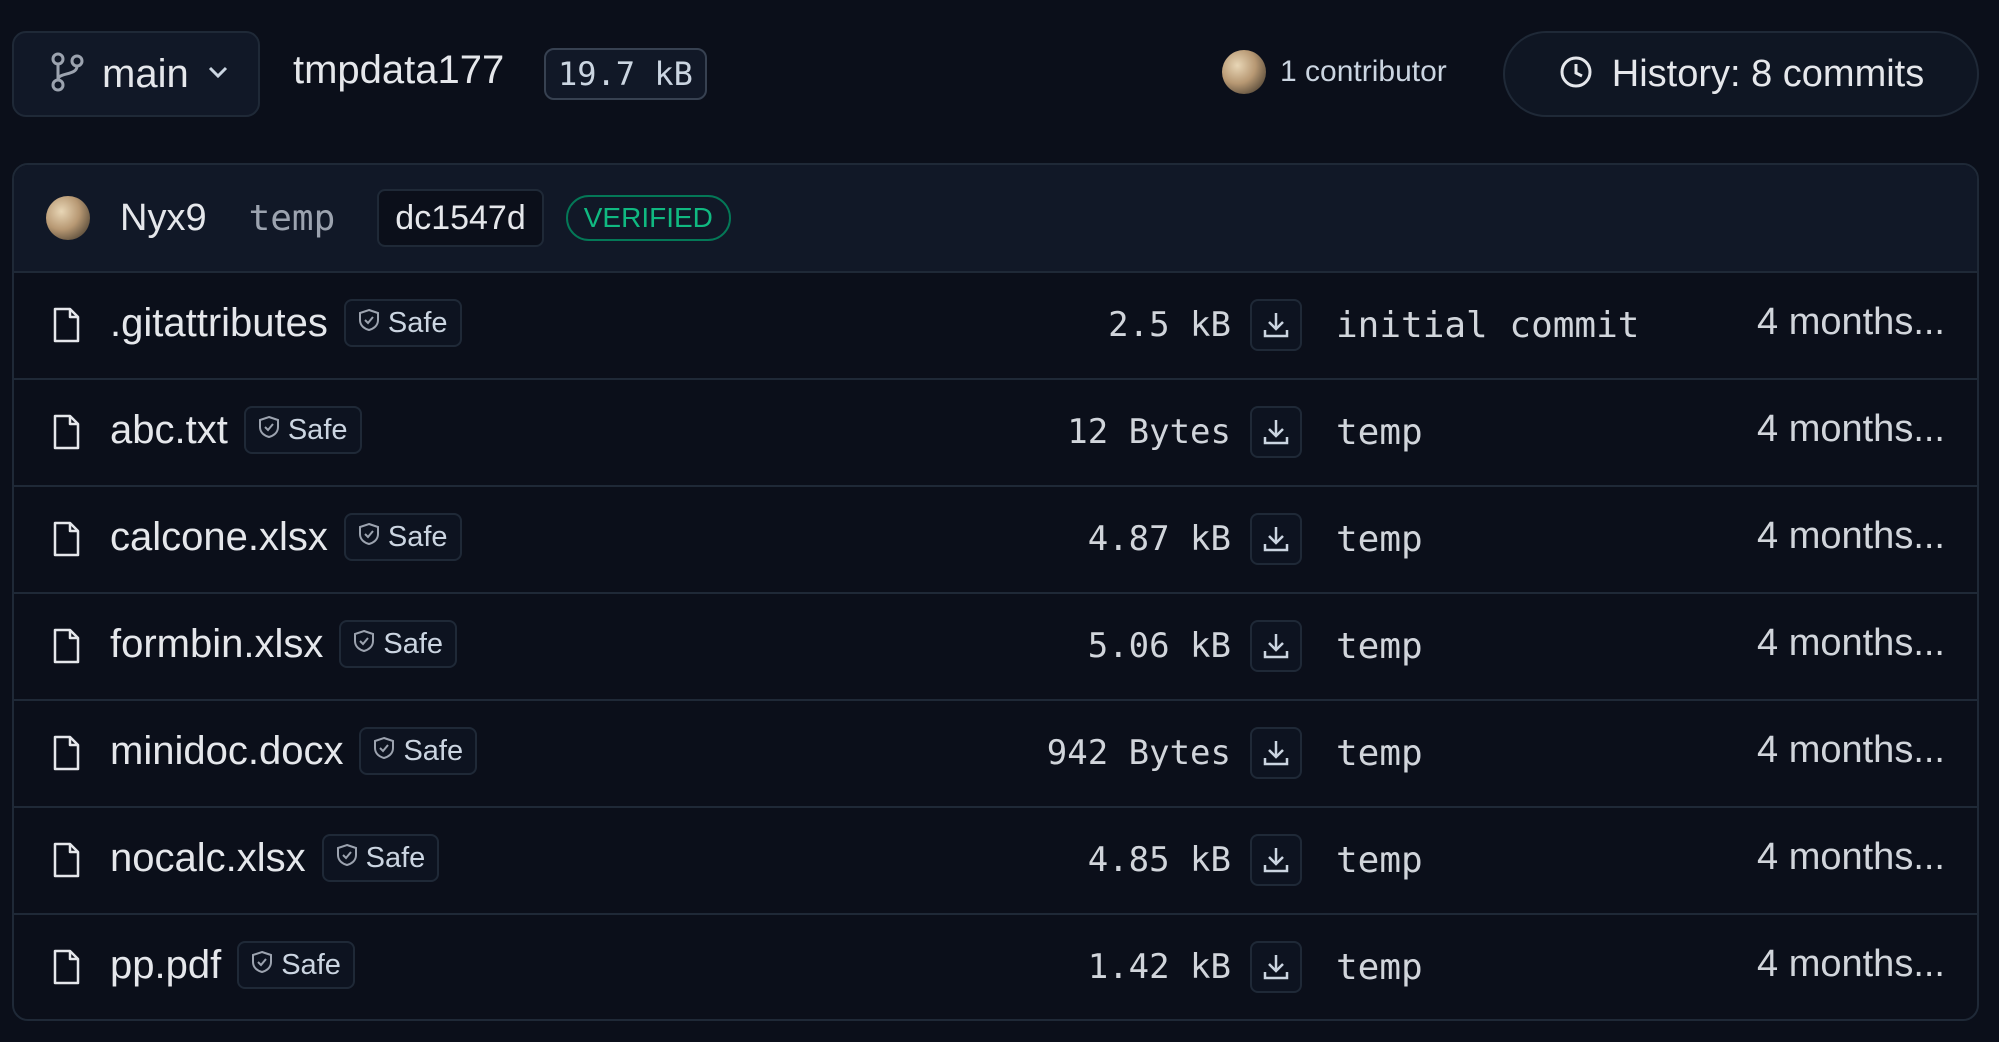 This screenshot has height=1042, width=1999. Describe the element at coordinates (208, 858) in the screenshot. I see `file-name-link: nocalc.xlsx` at that location.